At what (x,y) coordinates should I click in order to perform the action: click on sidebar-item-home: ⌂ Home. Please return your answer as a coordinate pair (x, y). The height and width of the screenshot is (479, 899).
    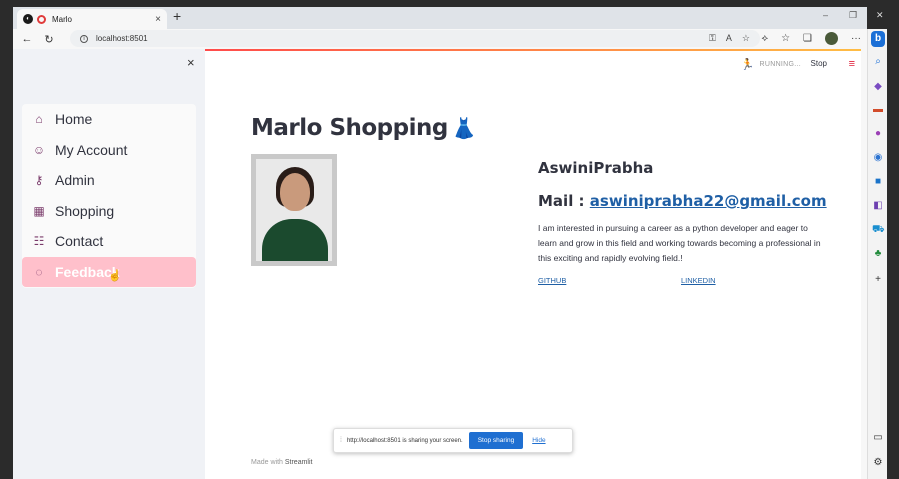
    Looking at the image, I should click on (109, 119).